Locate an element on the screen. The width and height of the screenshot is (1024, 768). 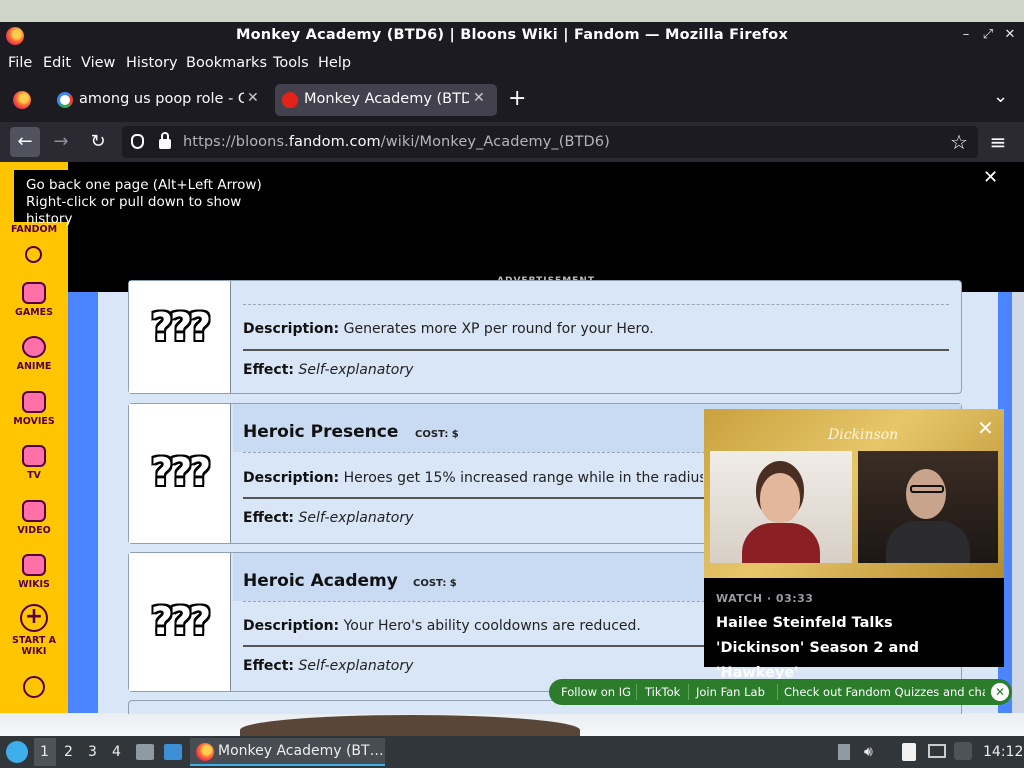
sidebar-item-start-wiki: + START A WIKI is located at coordinates (34, 630).